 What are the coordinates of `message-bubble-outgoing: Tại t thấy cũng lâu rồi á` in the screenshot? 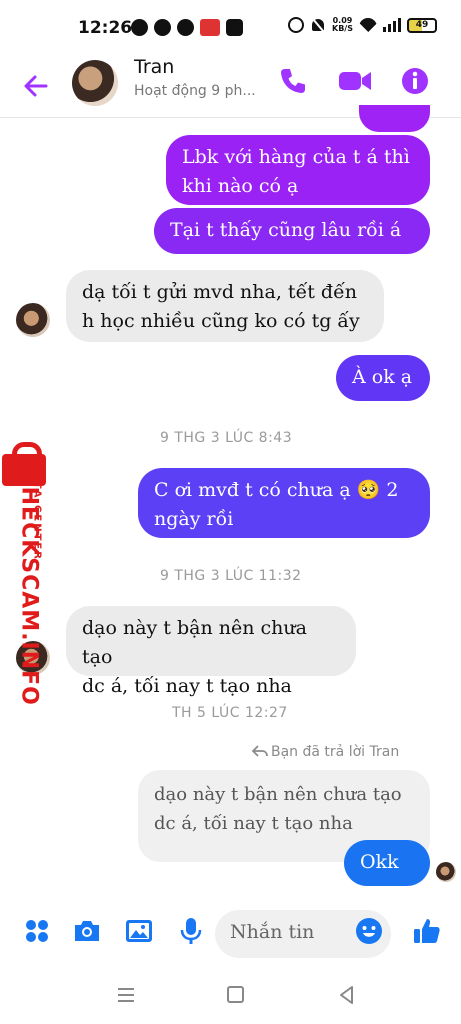 It's located at (292, 231).